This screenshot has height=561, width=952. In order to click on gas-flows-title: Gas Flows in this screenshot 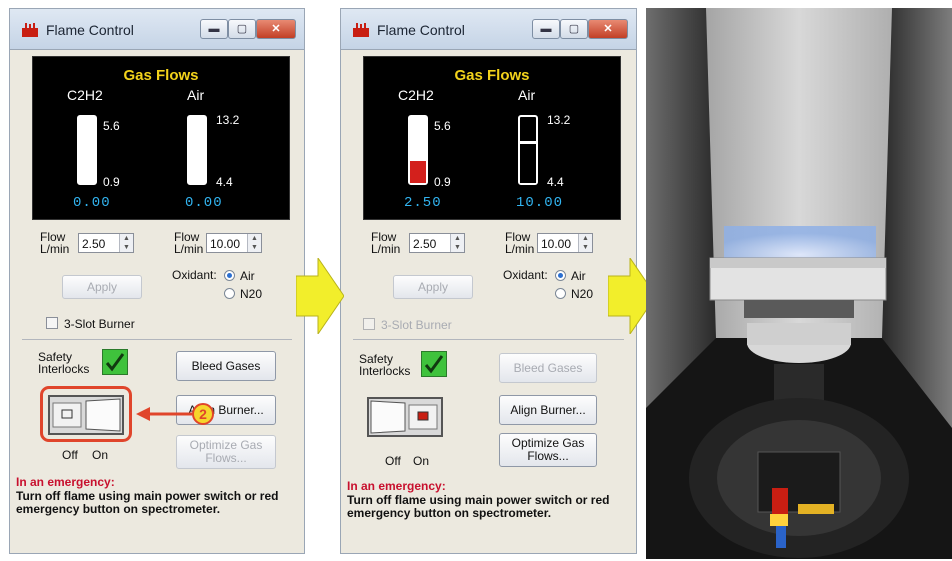, I will do `click(161, 75)`.